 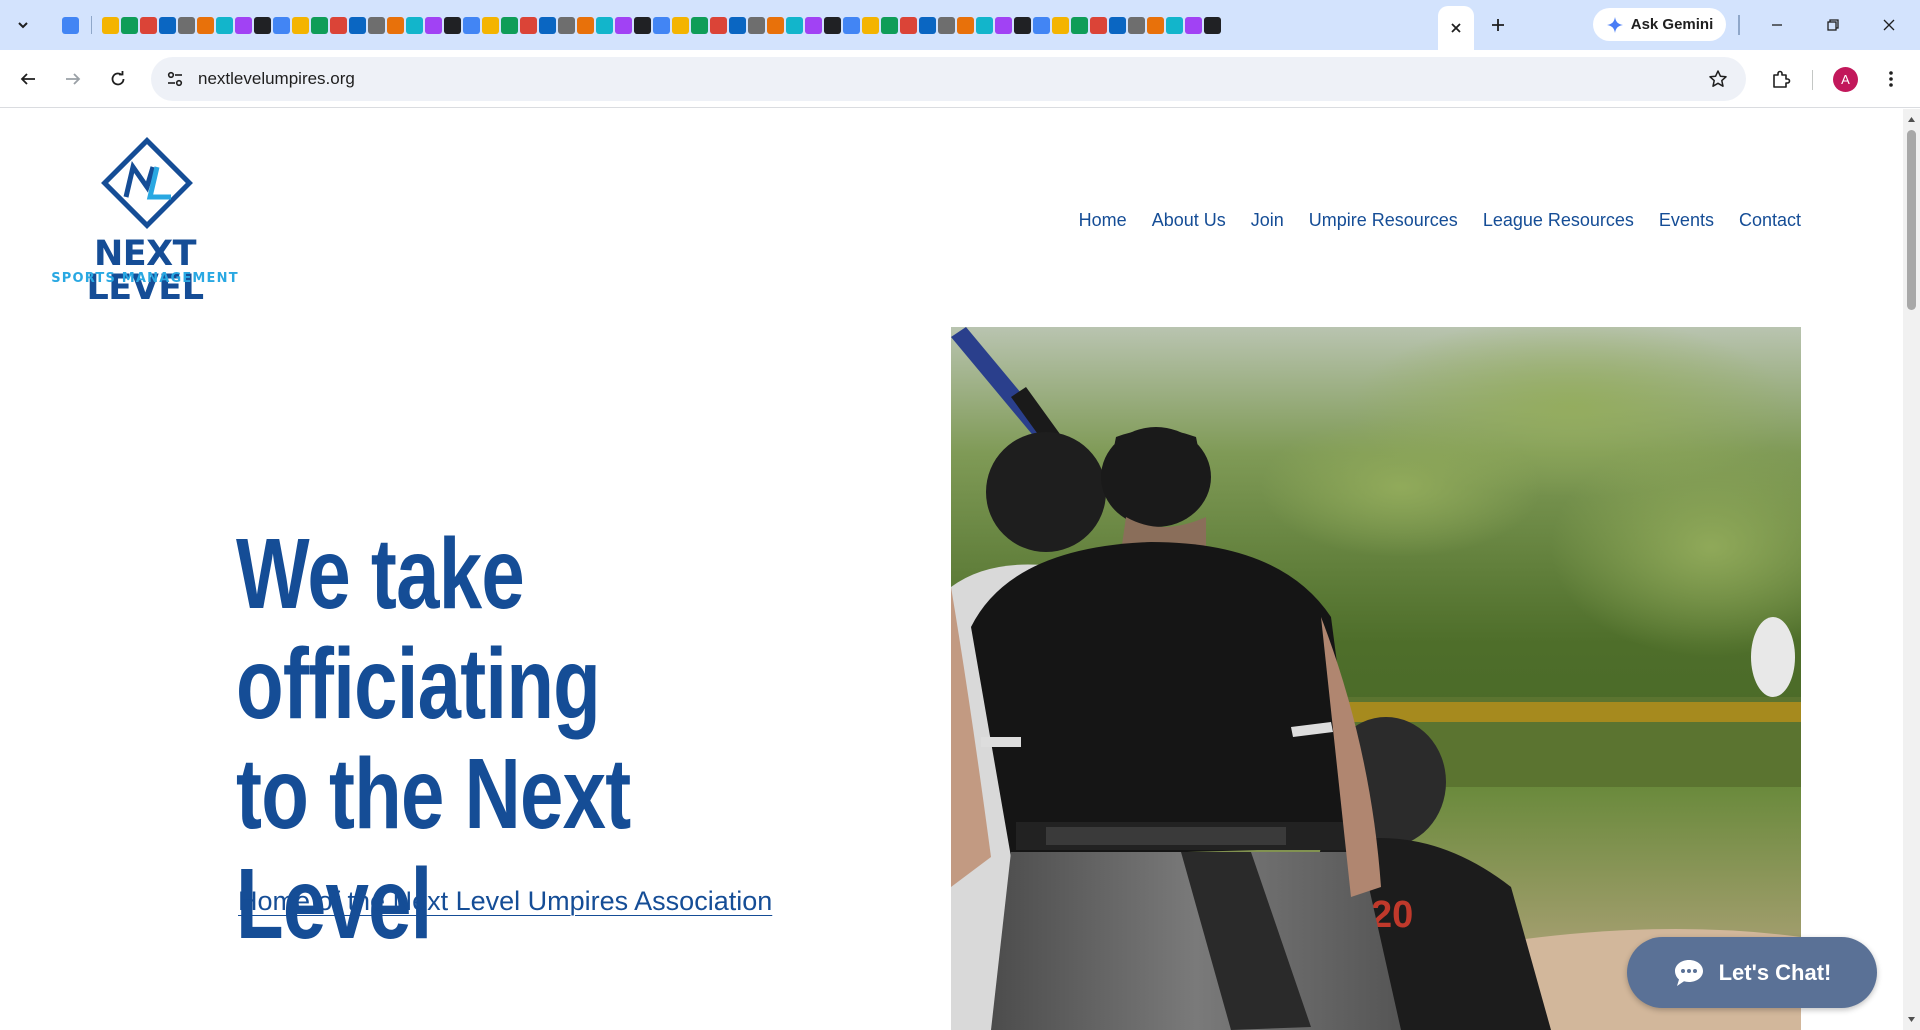 I want to click on tab-d-icon, so click(x=338, y=25).